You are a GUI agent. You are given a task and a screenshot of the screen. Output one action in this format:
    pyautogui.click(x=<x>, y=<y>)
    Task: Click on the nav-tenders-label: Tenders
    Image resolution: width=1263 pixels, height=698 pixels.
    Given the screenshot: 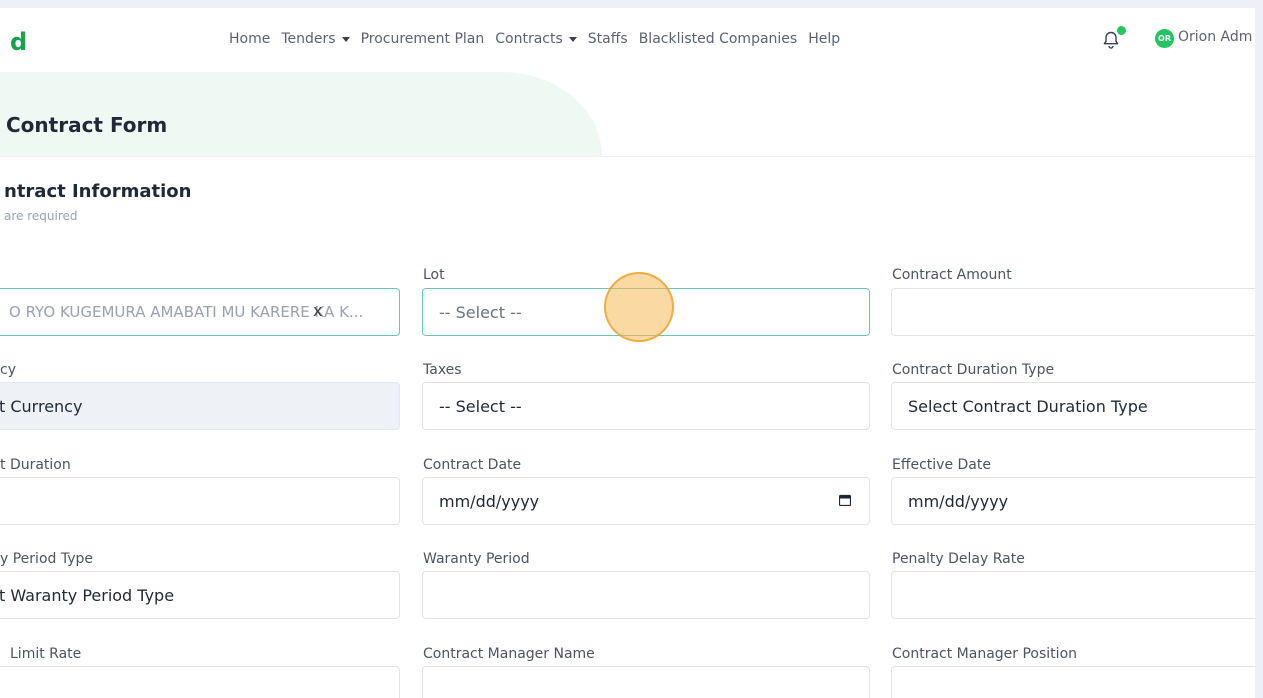 What is the action you would take?
    pyautogui.click(x=308, y=39)
    